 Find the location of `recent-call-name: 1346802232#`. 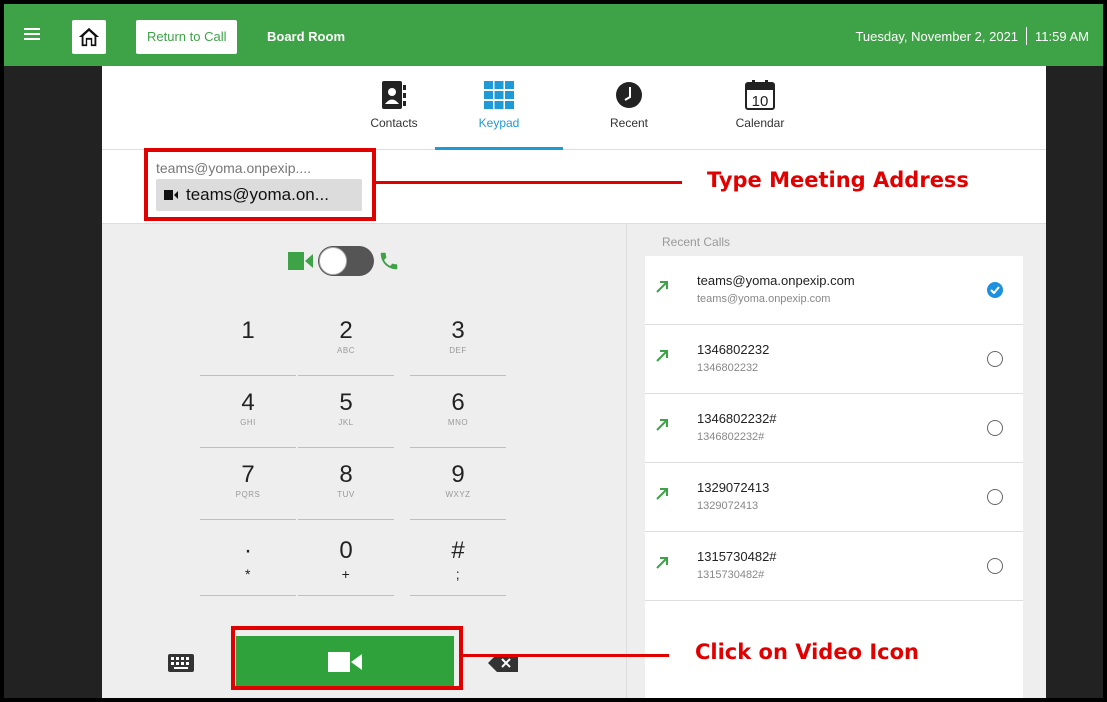

recent-call-name: 1346802232# is located at coordinates (737, 418).